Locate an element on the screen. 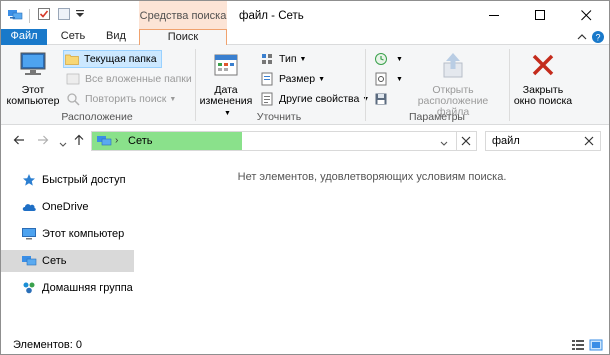  save-search-button is located at coordinates (383, 99).